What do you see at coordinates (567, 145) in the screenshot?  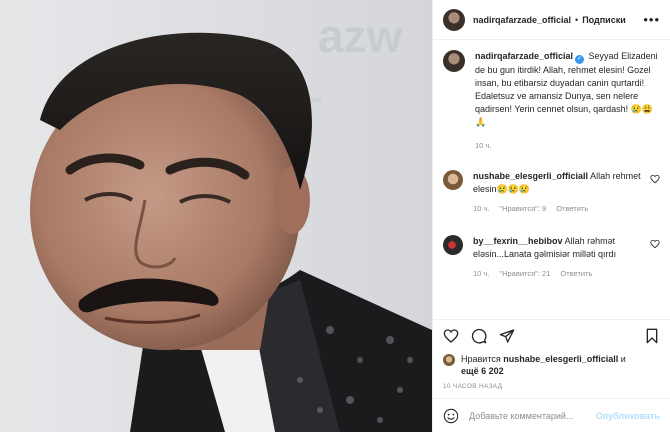 I see `caption-meta: 10 ч.` at bounding box center [567, 145].